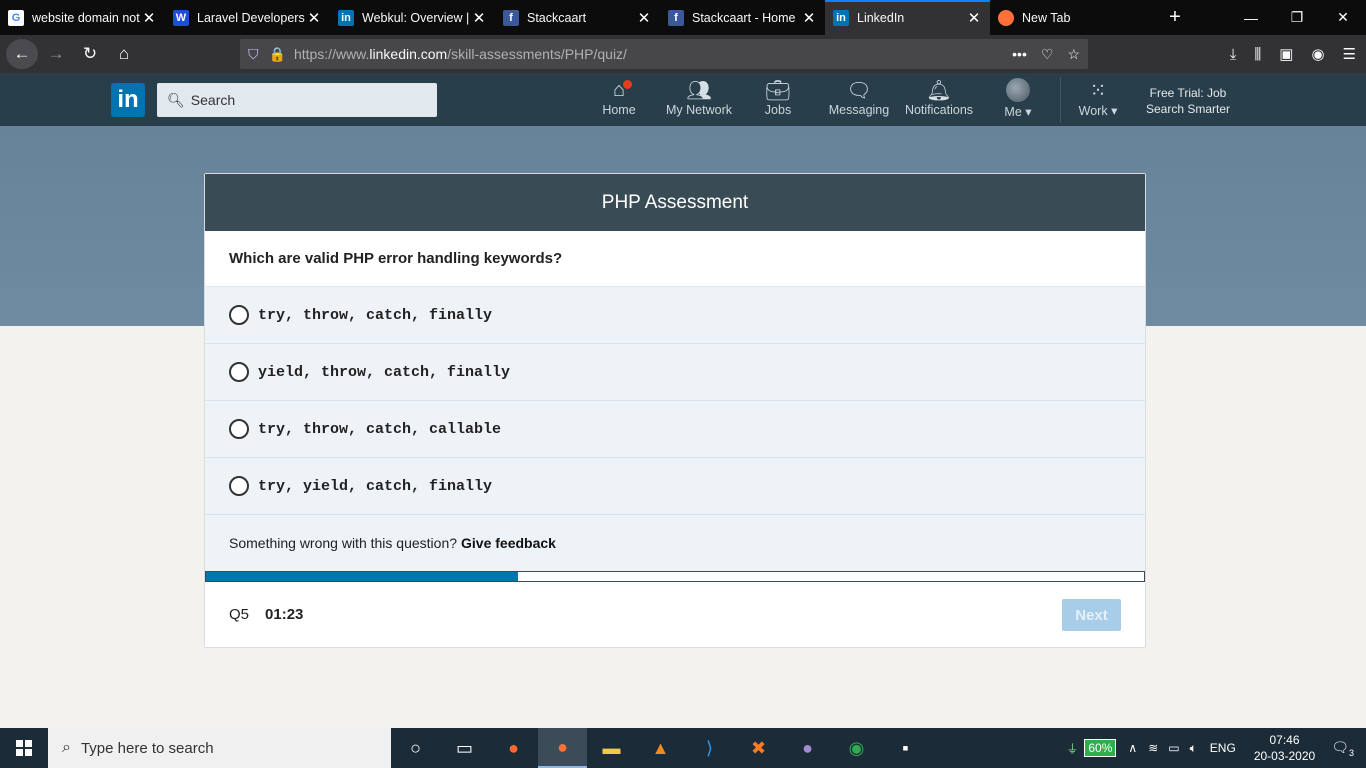 The height and width of the screenshot is (768, 1366). What do you see at coordinates (1047, 54) in the screenshot?
I see `pocket-icon: ♡` at bounding box center [1047, 54].